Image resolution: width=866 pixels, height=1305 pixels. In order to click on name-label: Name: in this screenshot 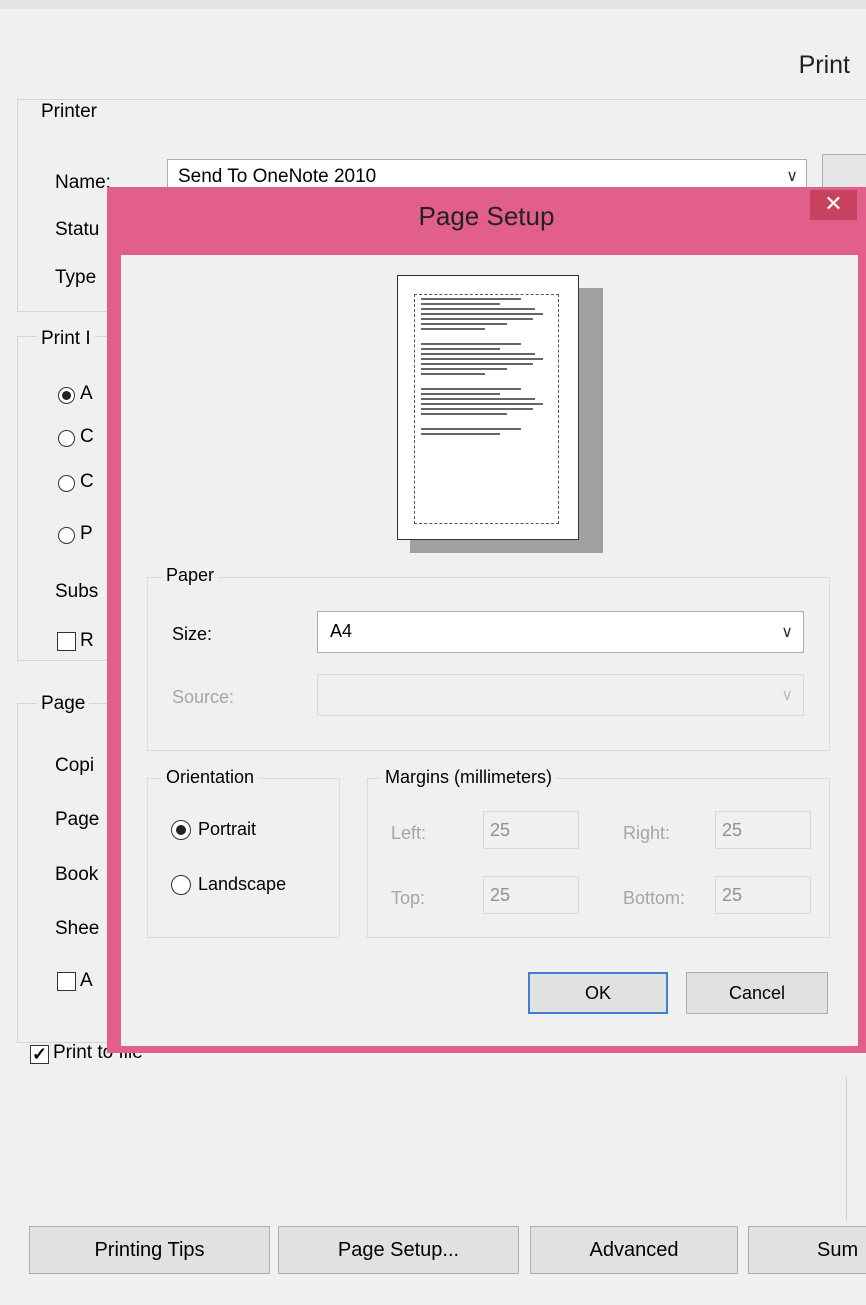, I will do `click(83, 182)`.